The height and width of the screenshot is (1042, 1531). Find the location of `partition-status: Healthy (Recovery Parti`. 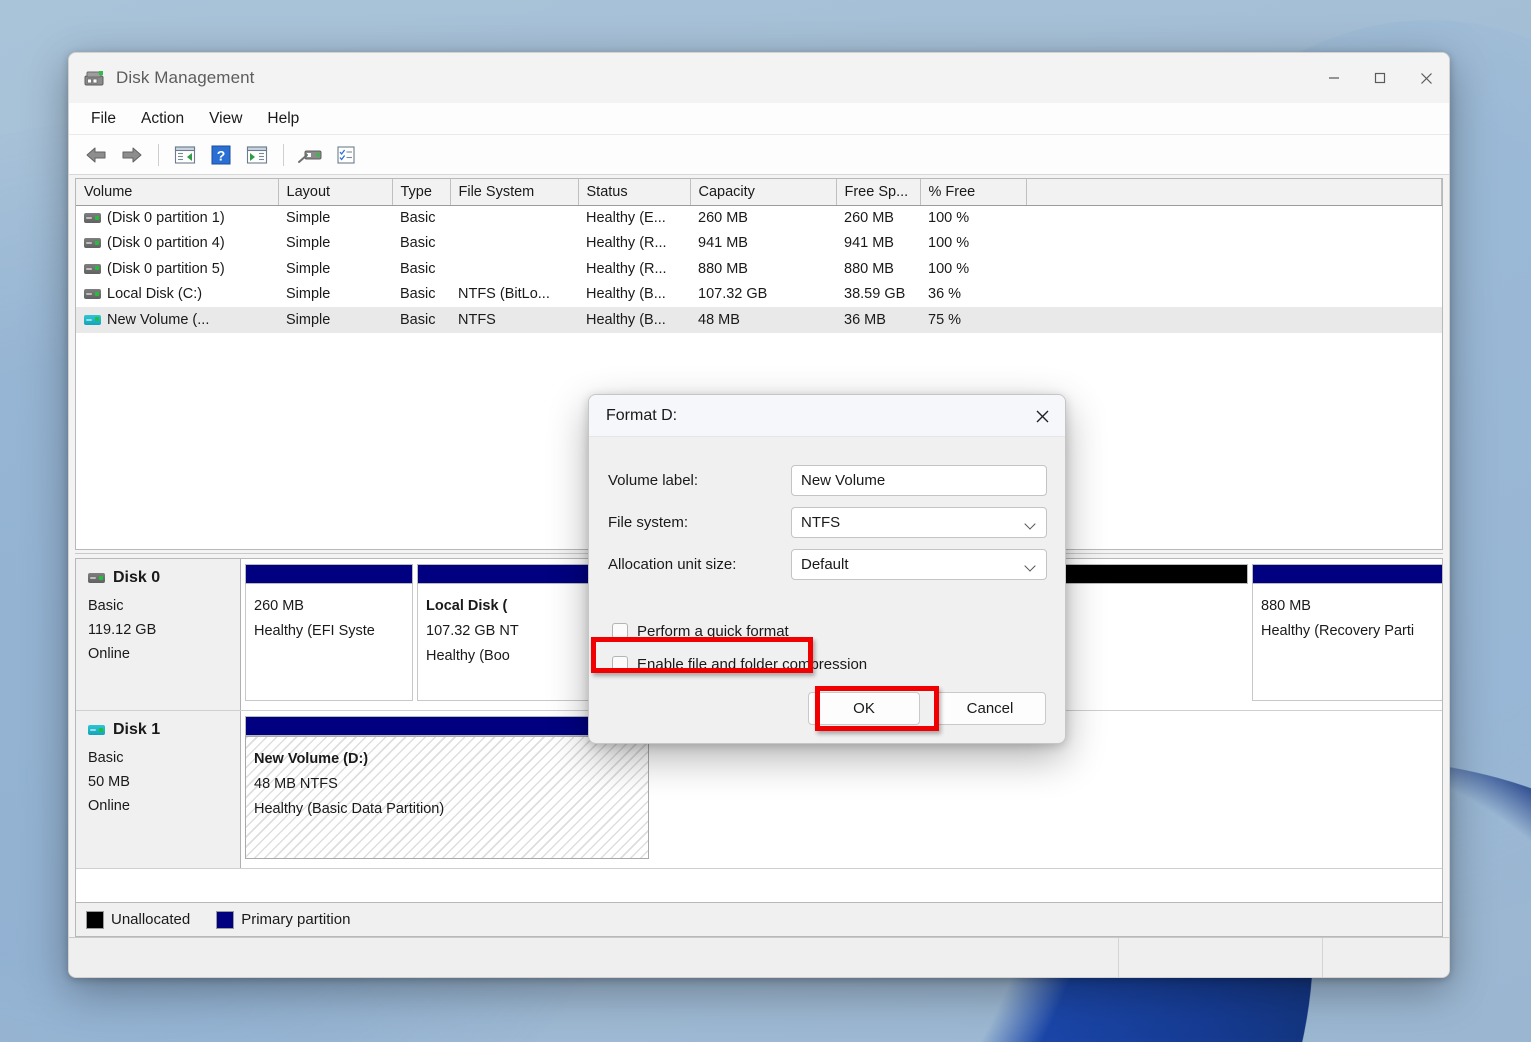

partition-status: Healthy (Recovery Parti is located at coordinates (1338, 631).